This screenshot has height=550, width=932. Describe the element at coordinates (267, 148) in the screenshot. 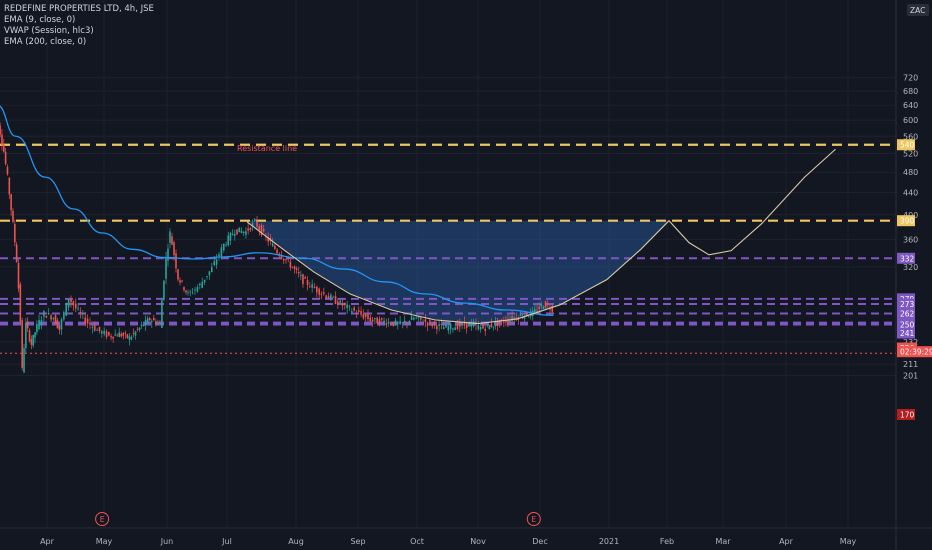

I see `annotation-text: Resistance line` at that location.